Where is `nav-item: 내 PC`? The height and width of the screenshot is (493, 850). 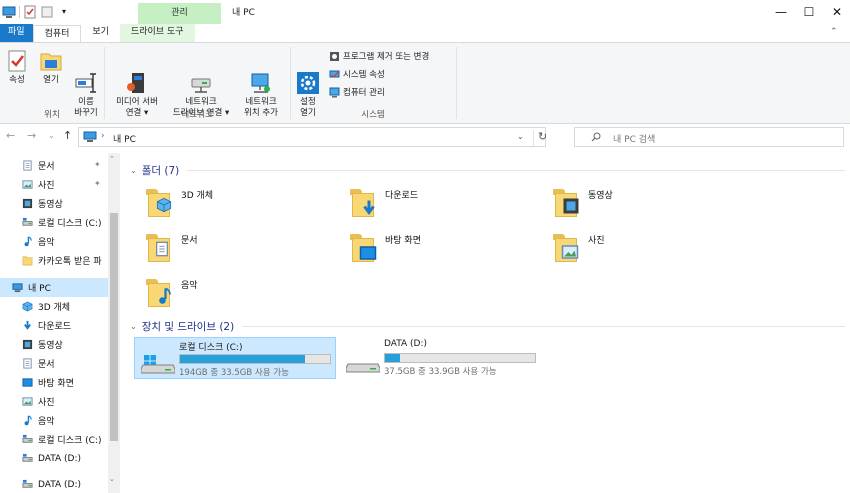
nav-item: 내 PC is located at coordinates (54, 287).